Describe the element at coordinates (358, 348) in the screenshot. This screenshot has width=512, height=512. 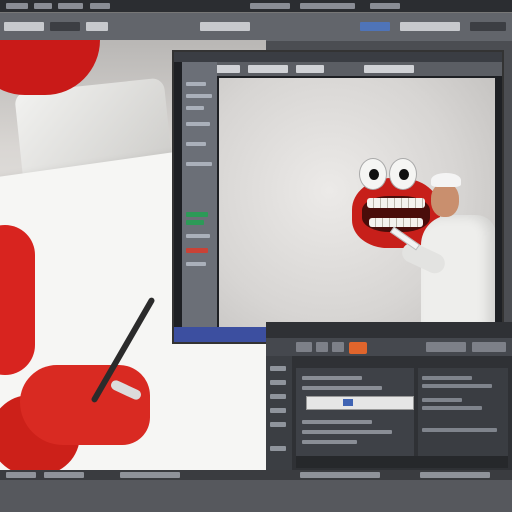
I see `render-button-icon` at that location.